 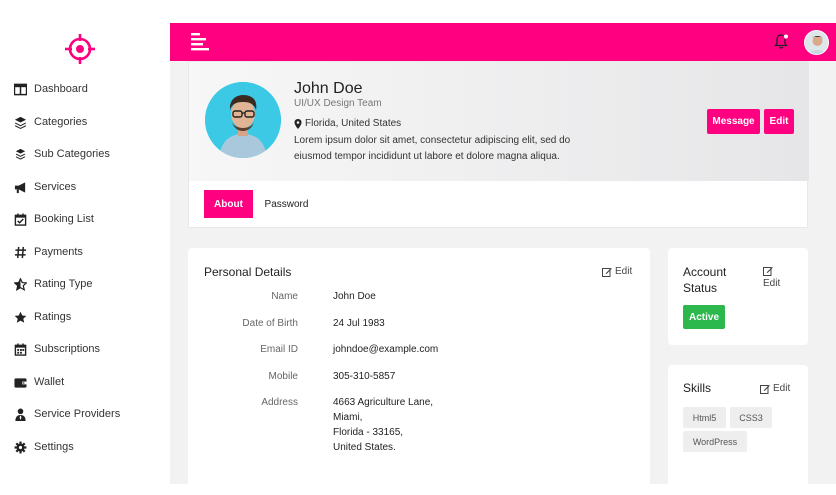 I want to click on sidebar-item-booking-list: Booking List, so click(x=54, y=219).